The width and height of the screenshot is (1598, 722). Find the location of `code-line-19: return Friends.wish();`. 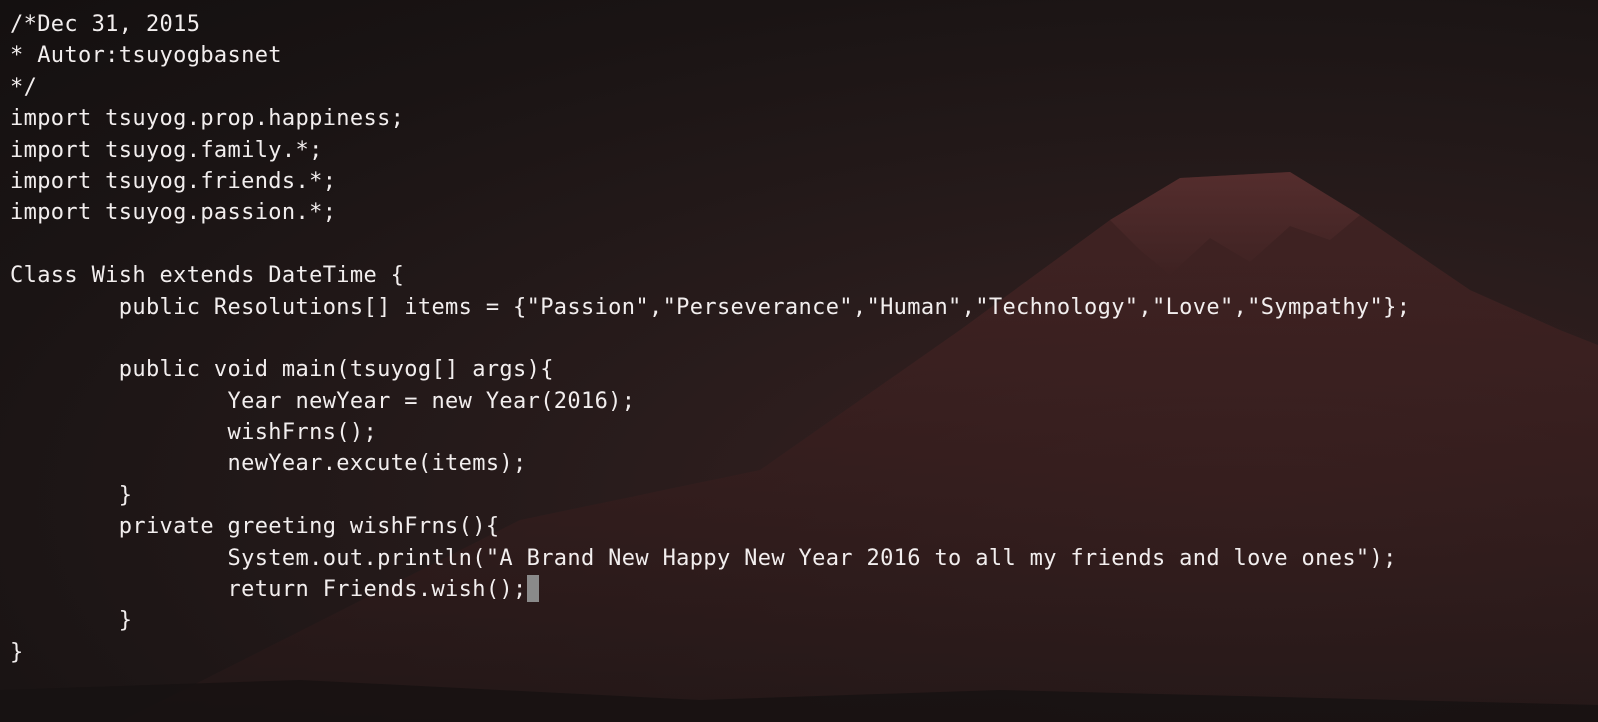

code-line-19: return Friends.wish(); is located at coordinates (710, 589).